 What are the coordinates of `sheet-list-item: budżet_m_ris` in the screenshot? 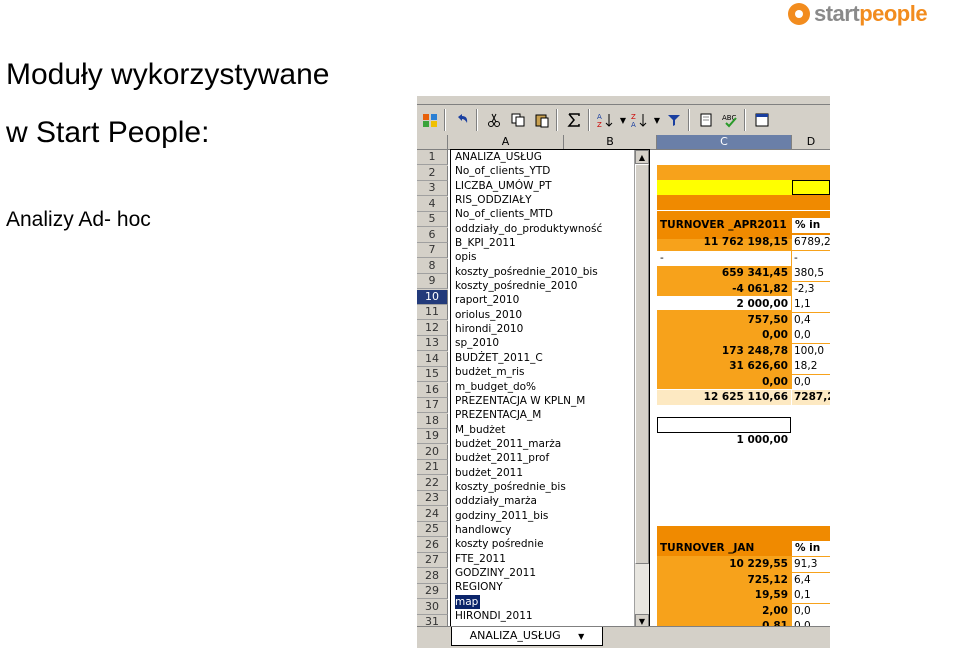 It's located at (550, 372).